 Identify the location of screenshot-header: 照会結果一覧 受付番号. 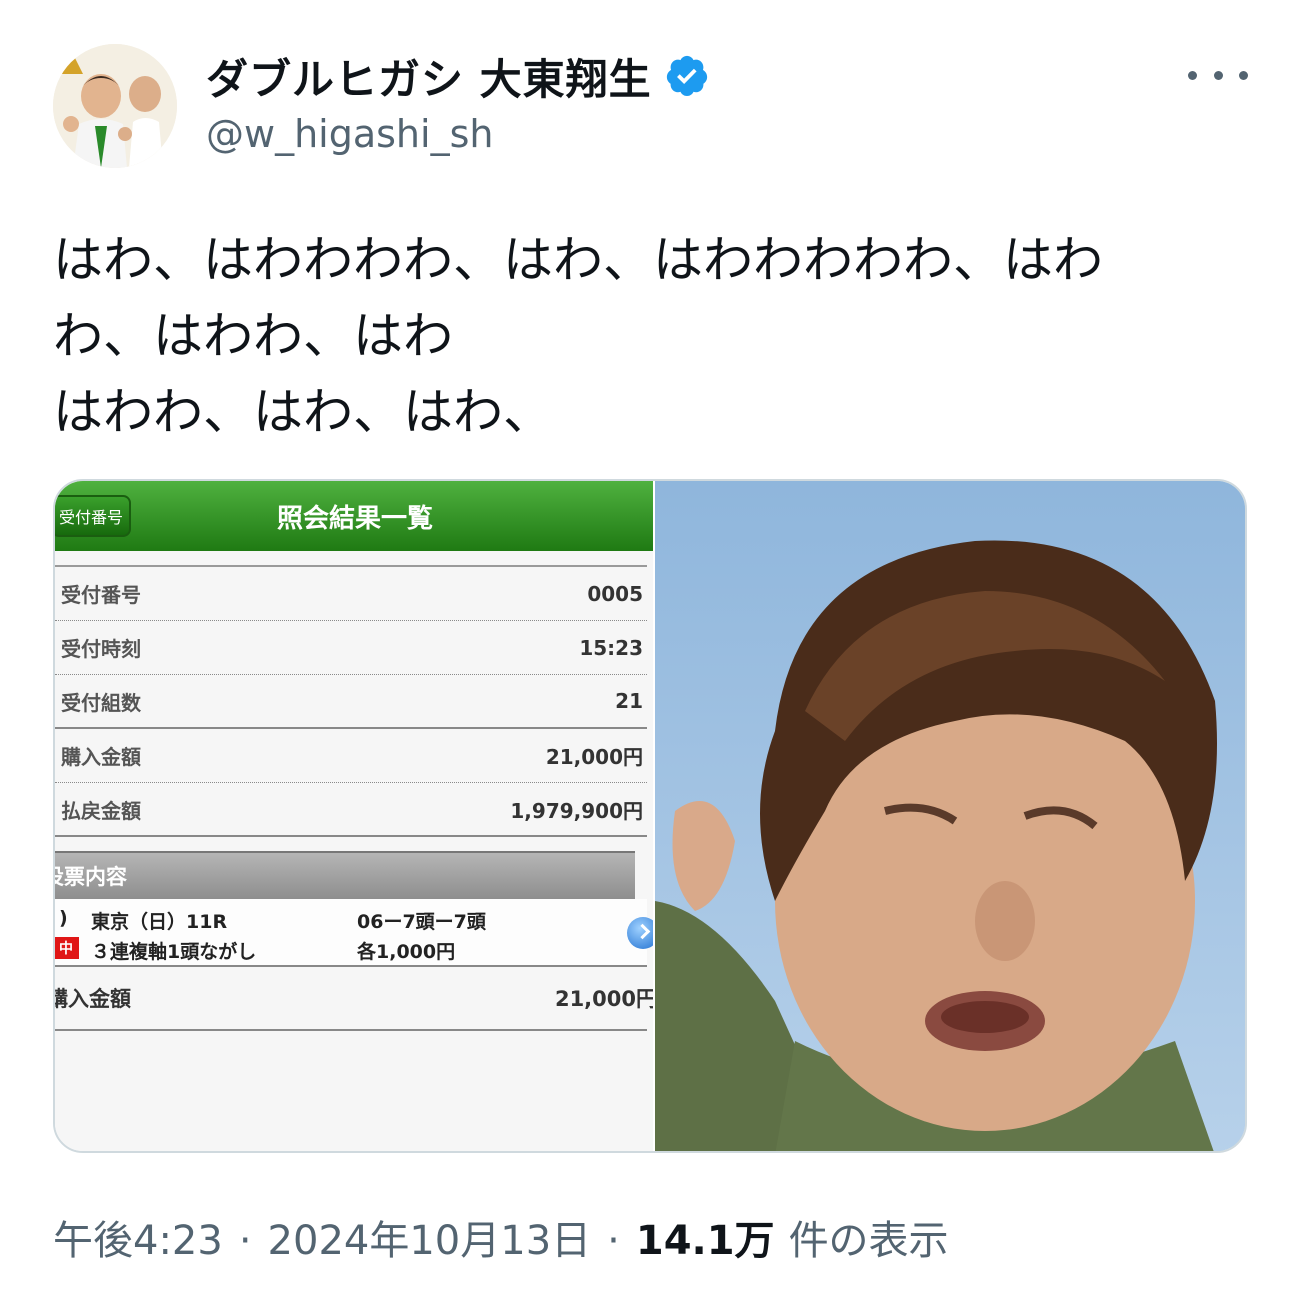
(354, 516).